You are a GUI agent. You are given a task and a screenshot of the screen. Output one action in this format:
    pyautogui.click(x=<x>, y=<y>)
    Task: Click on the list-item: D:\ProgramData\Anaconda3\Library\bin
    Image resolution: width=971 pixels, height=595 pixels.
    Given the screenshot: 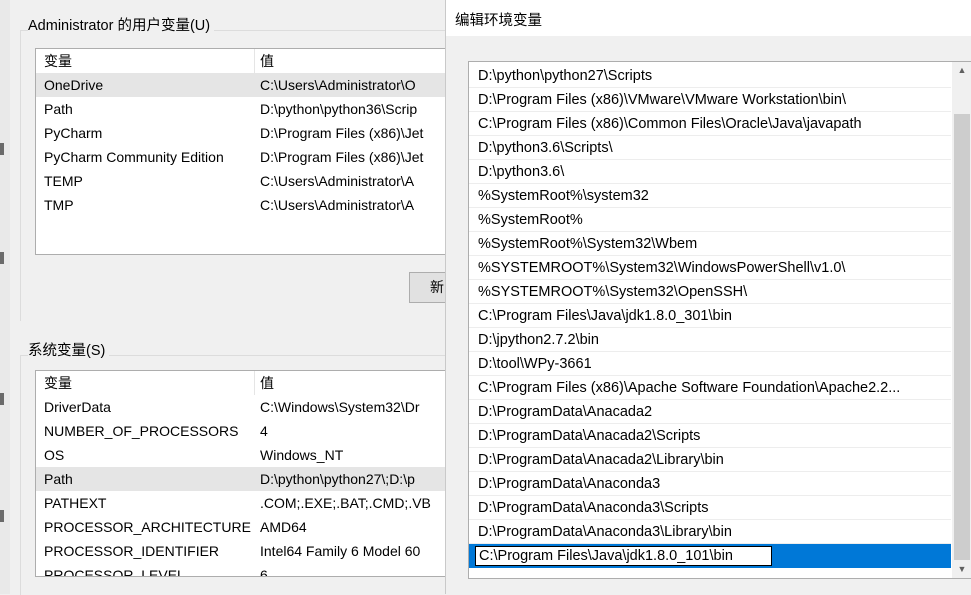 What is the action you would take?
    pyautogui.click(x=710, y=532)
    